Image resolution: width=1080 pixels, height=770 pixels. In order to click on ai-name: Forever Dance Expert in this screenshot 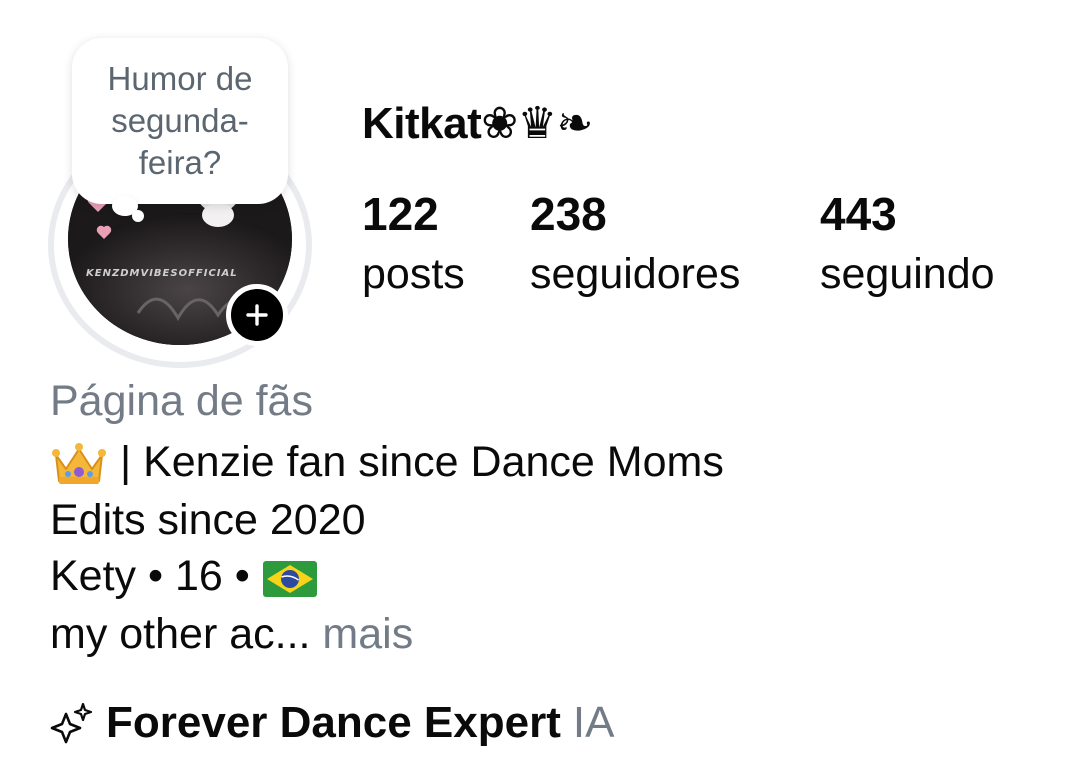, I will do `click(333, 722)`.